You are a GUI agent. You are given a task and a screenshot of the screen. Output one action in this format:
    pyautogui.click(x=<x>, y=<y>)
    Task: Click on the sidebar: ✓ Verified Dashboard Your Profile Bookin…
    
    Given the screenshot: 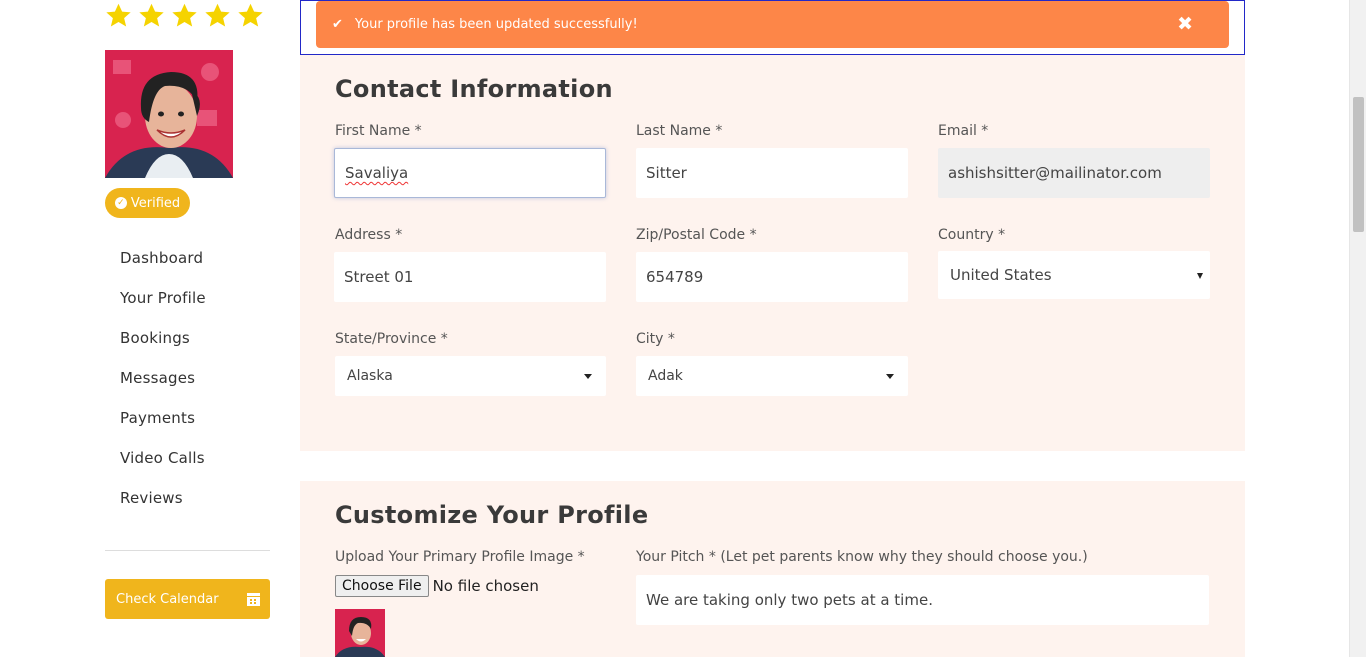 What is the action you would take?
    pyautogui.click(x=187, y=328)
    